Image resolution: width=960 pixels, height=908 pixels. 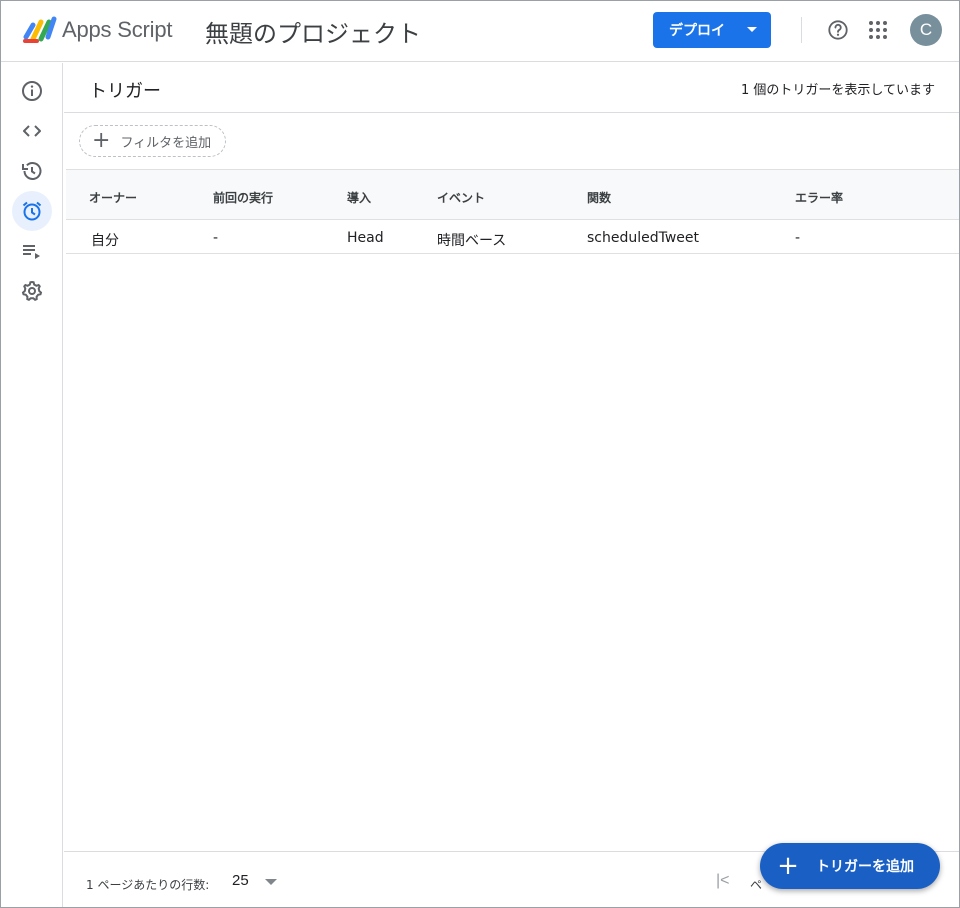 What do you see at coordinates (125, 91) in the screenshot?
I see `page-title: トリガー` at bounding box center [125, 91].